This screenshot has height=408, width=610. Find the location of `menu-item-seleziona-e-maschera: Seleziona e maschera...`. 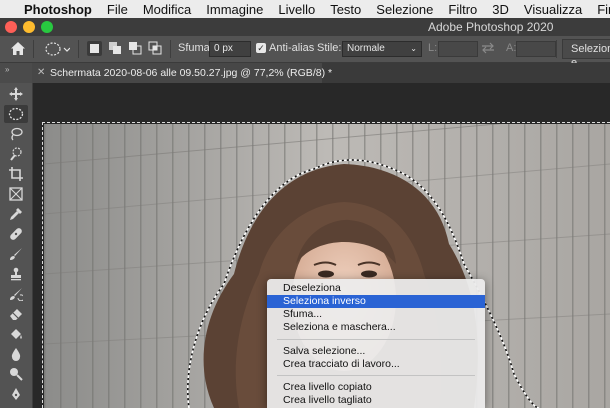

menu-item-seleziona-e-maschera: Seleziona e maschera... is located at coordinates (376, 327).